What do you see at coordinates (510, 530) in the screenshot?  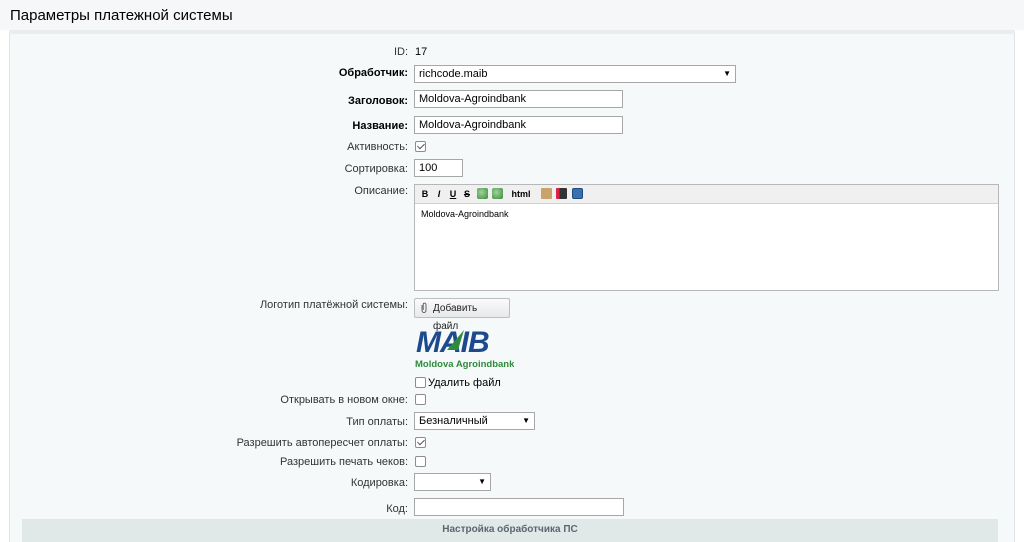 I see `handler-settings-header: Настройка обработчика ПС` at bounding box center [510, 530].